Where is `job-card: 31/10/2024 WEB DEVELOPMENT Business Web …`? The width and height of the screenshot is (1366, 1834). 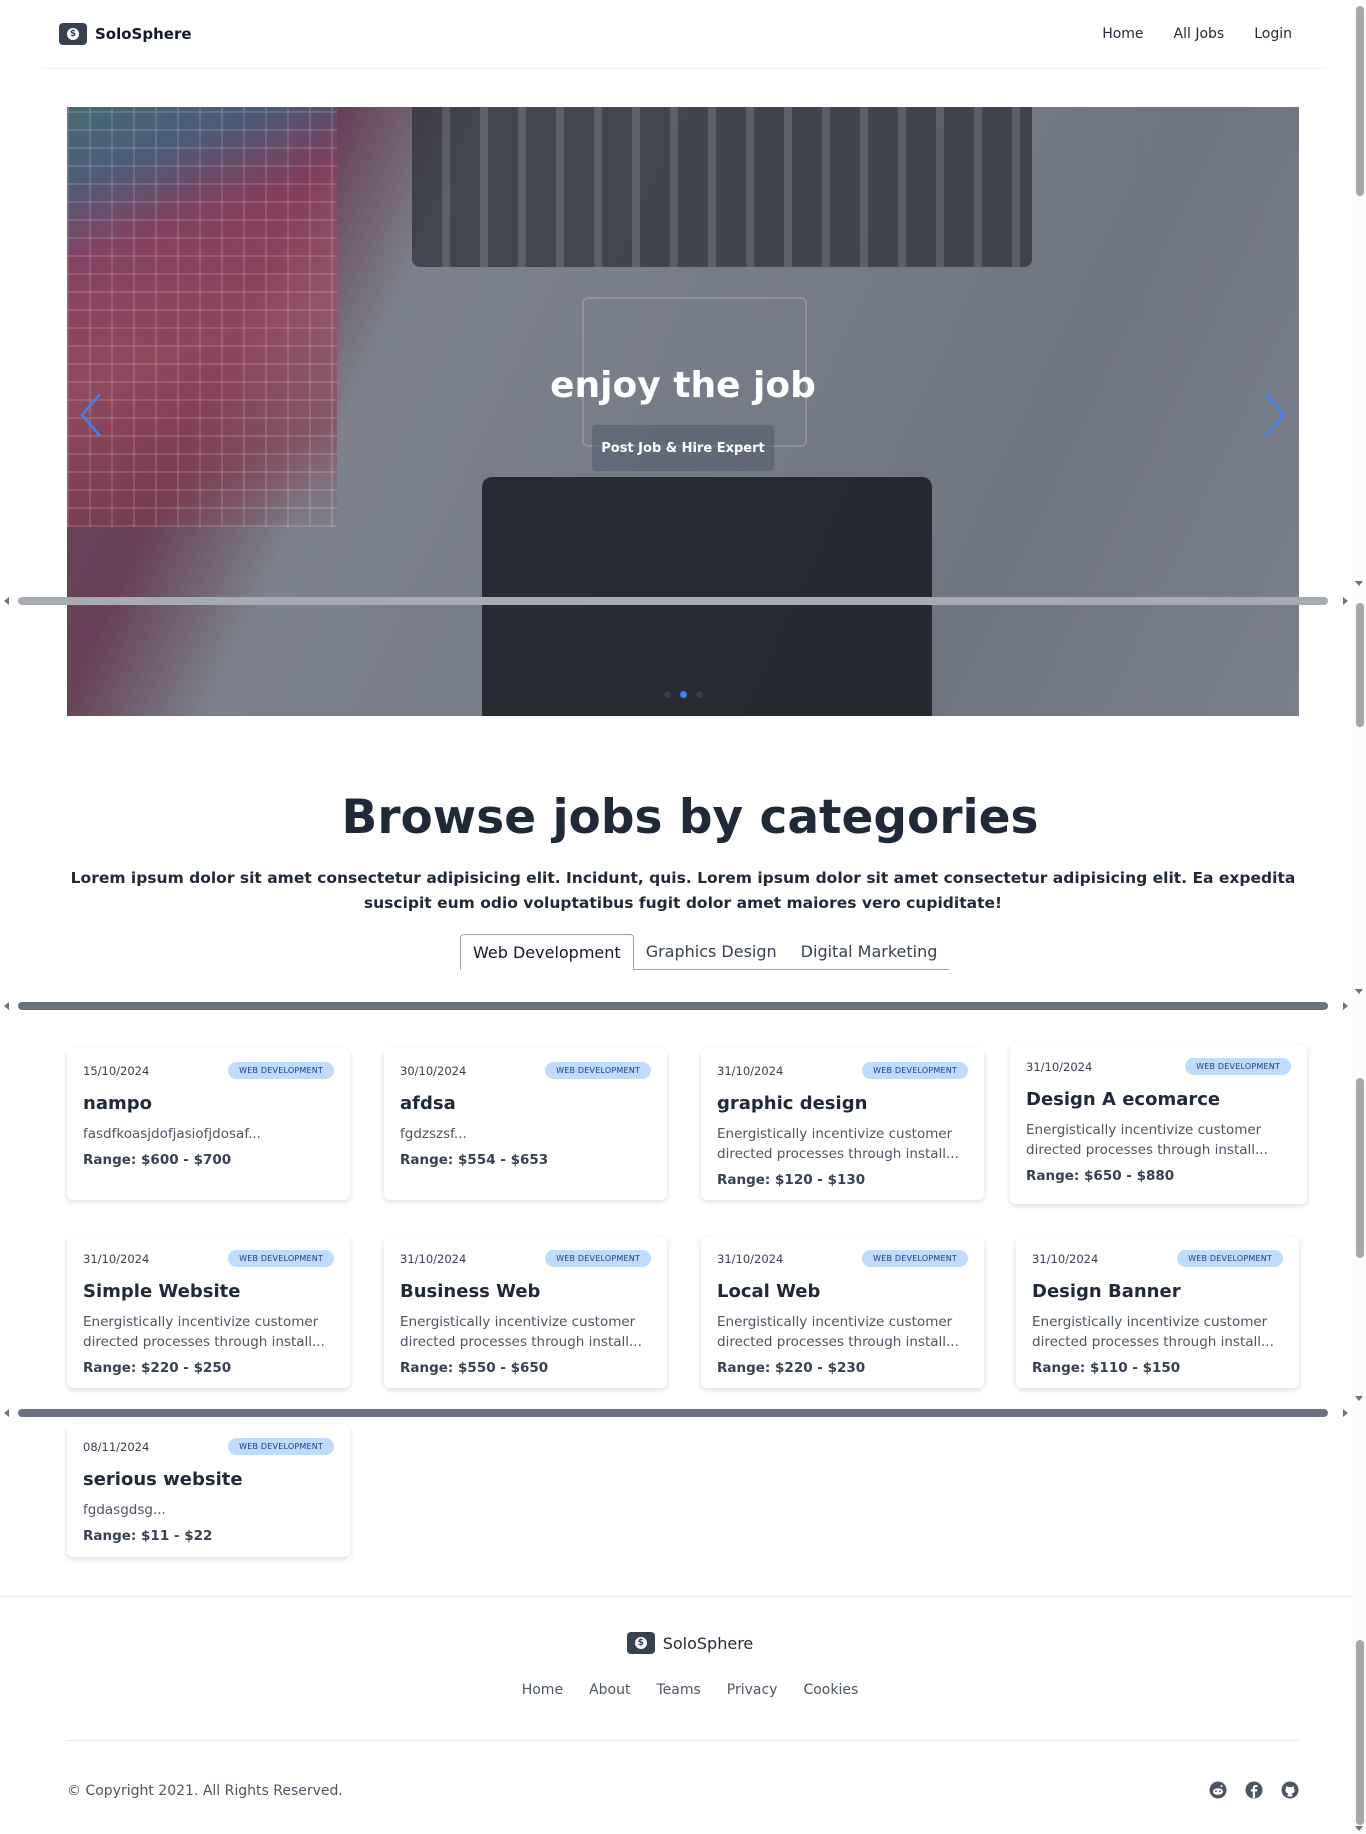
job-card: 31/10/2024 WEB DEVELOPMENT Business Web … is located at coordinates (525, 1312).